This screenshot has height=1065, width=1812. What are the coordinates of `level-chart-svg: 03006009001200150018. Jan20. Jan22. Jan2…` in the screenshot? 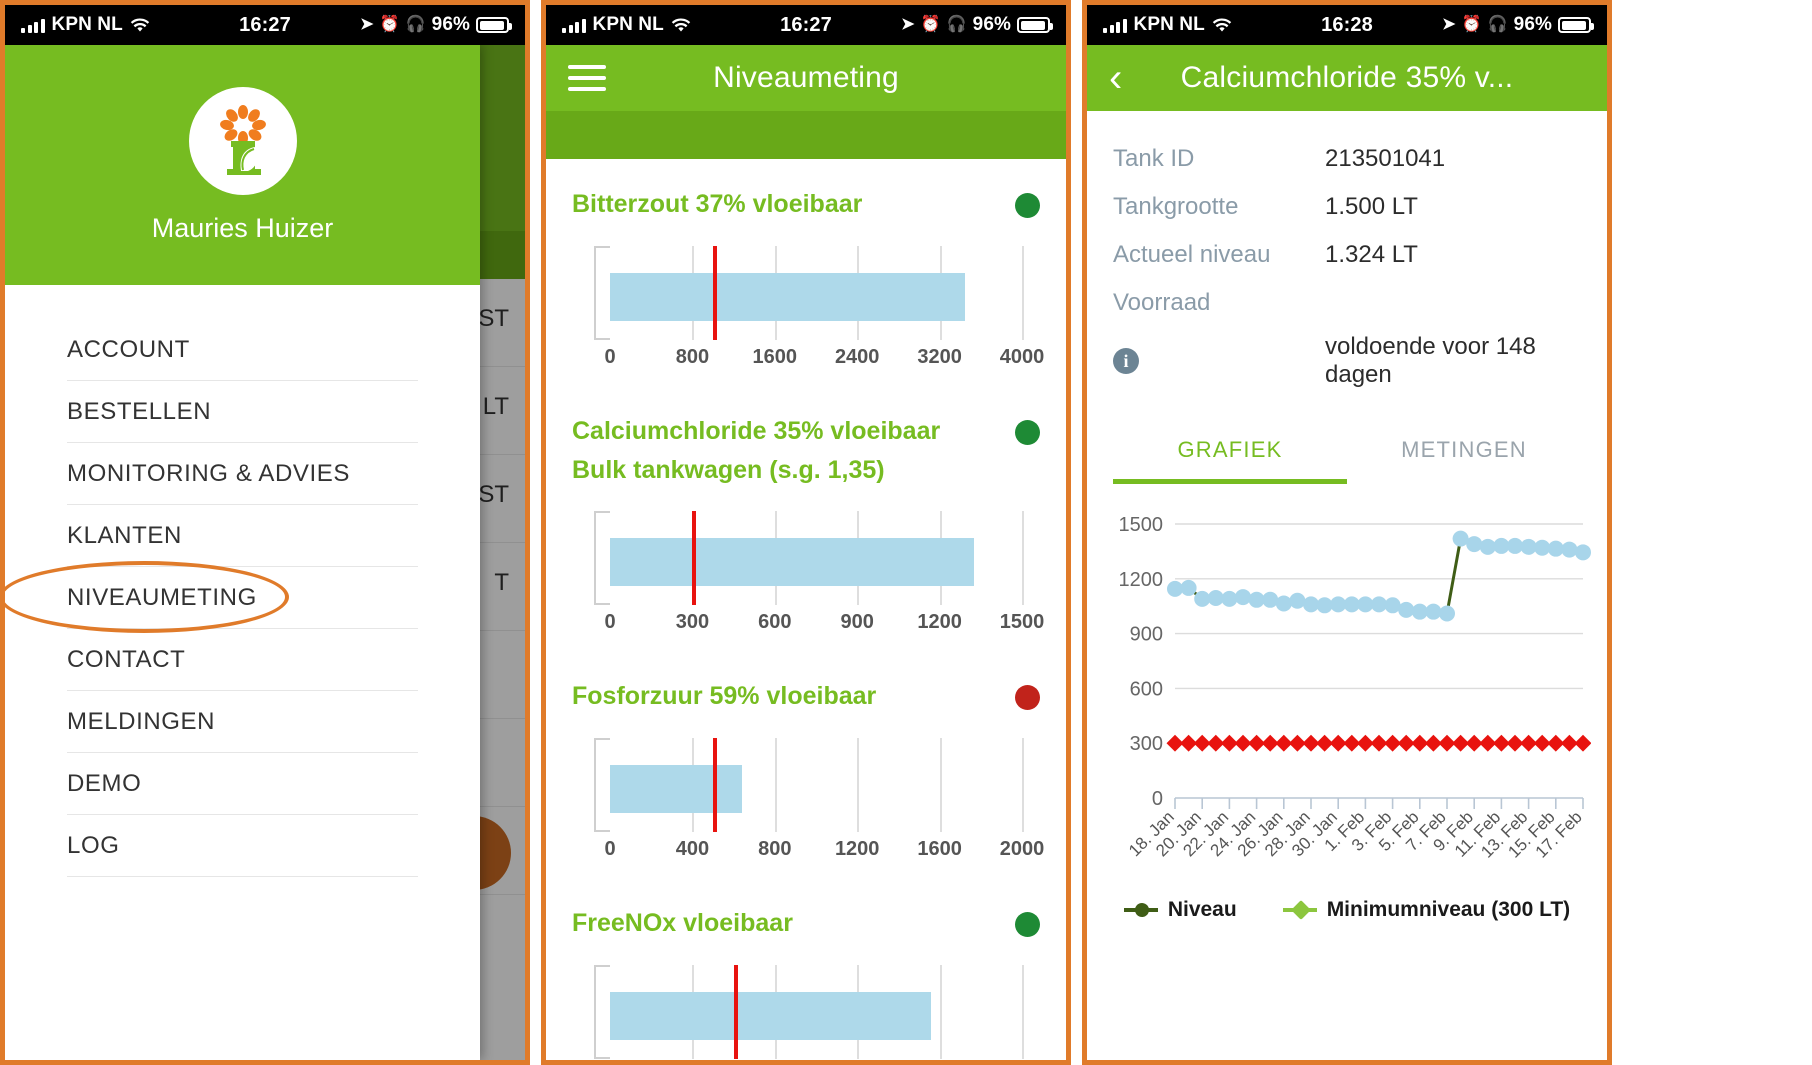 It's located at (1355, 688).